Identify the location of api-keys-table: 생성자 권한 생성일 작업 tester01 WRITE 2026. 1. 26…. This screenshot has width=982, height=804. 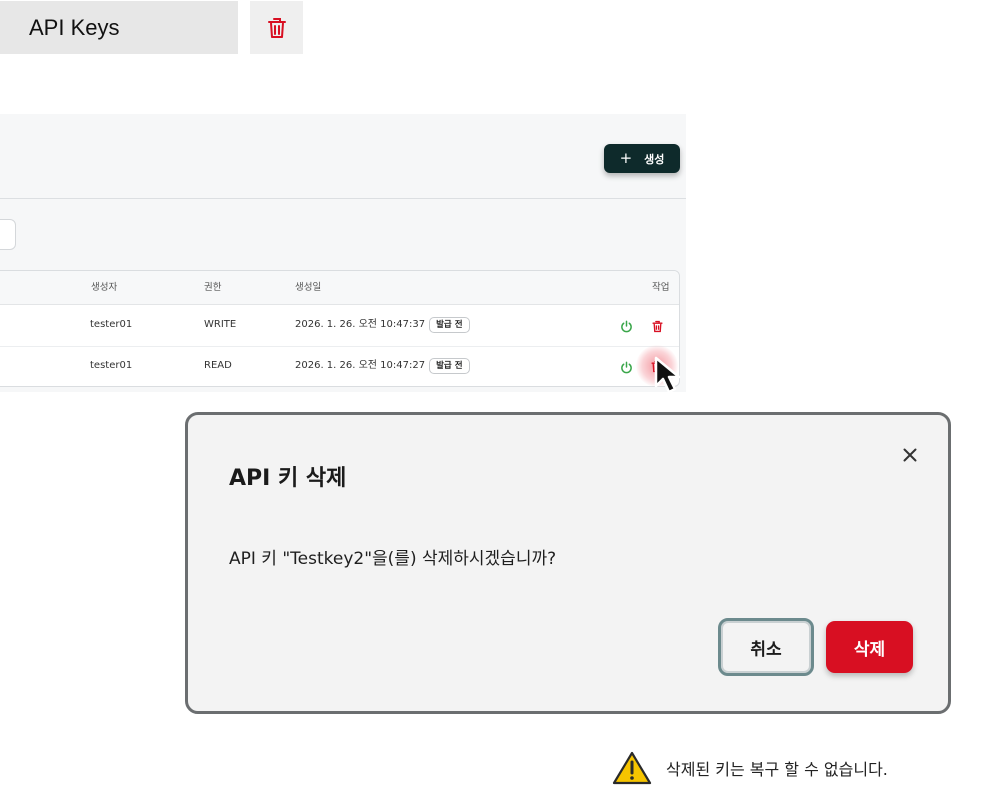
(340, 328).